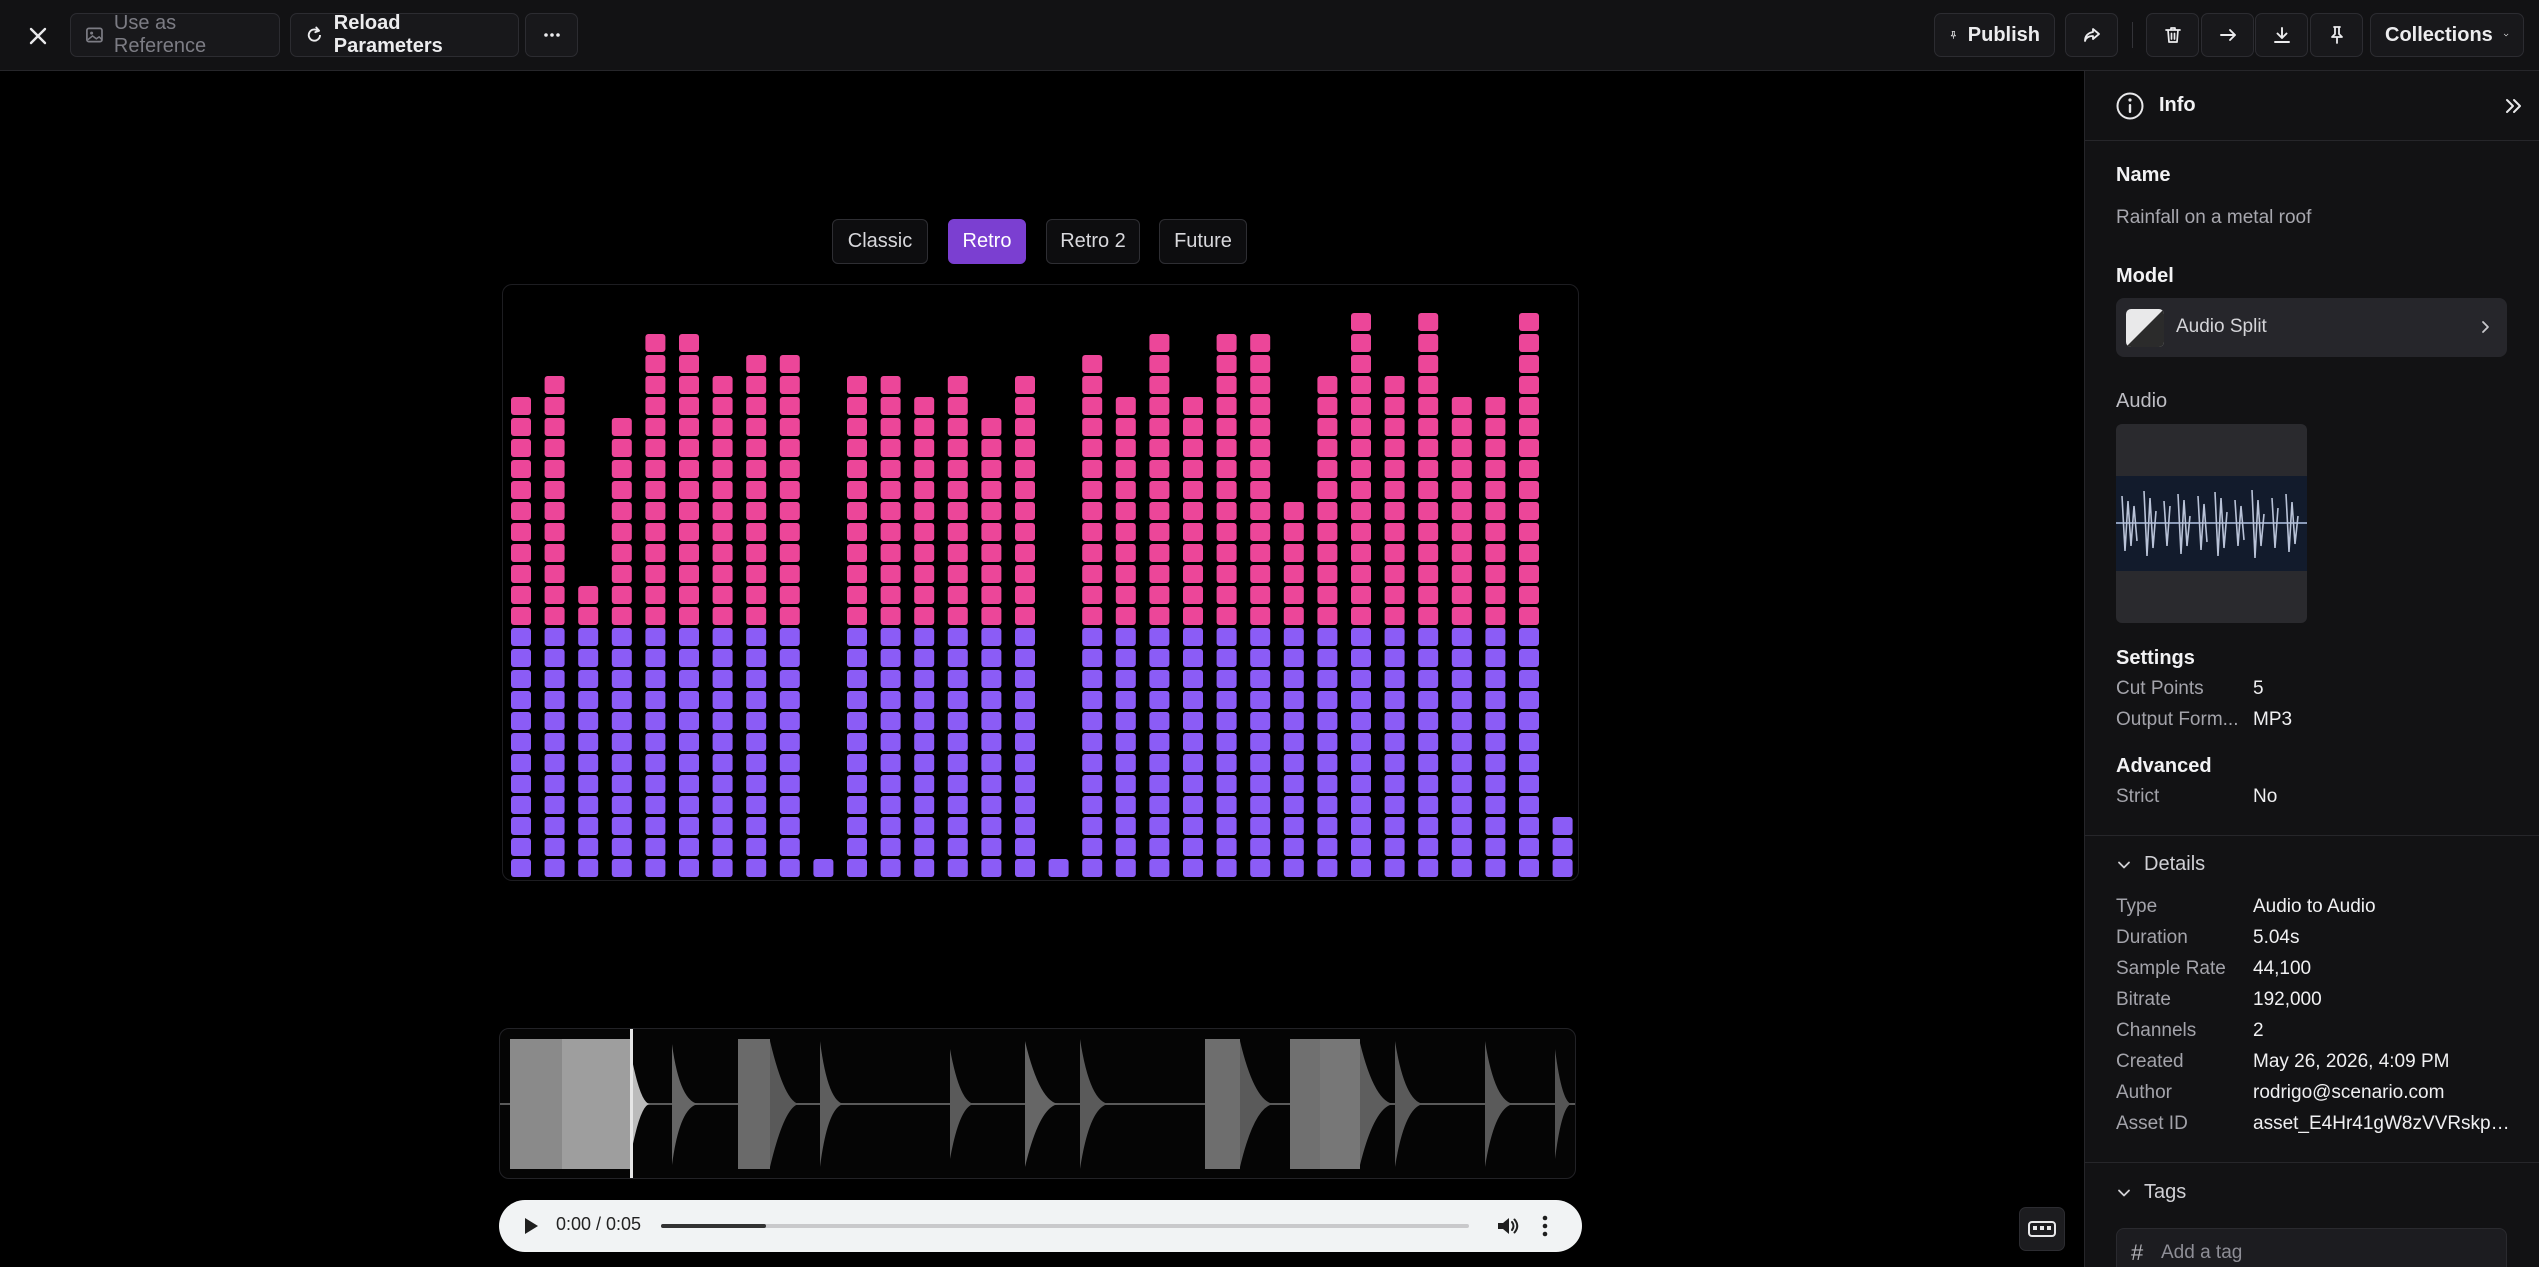  What do you see at coordinates (880, 241) in the screenshot?
I see `preset-tab-classic: Classic` at bounding box center [880, 241].